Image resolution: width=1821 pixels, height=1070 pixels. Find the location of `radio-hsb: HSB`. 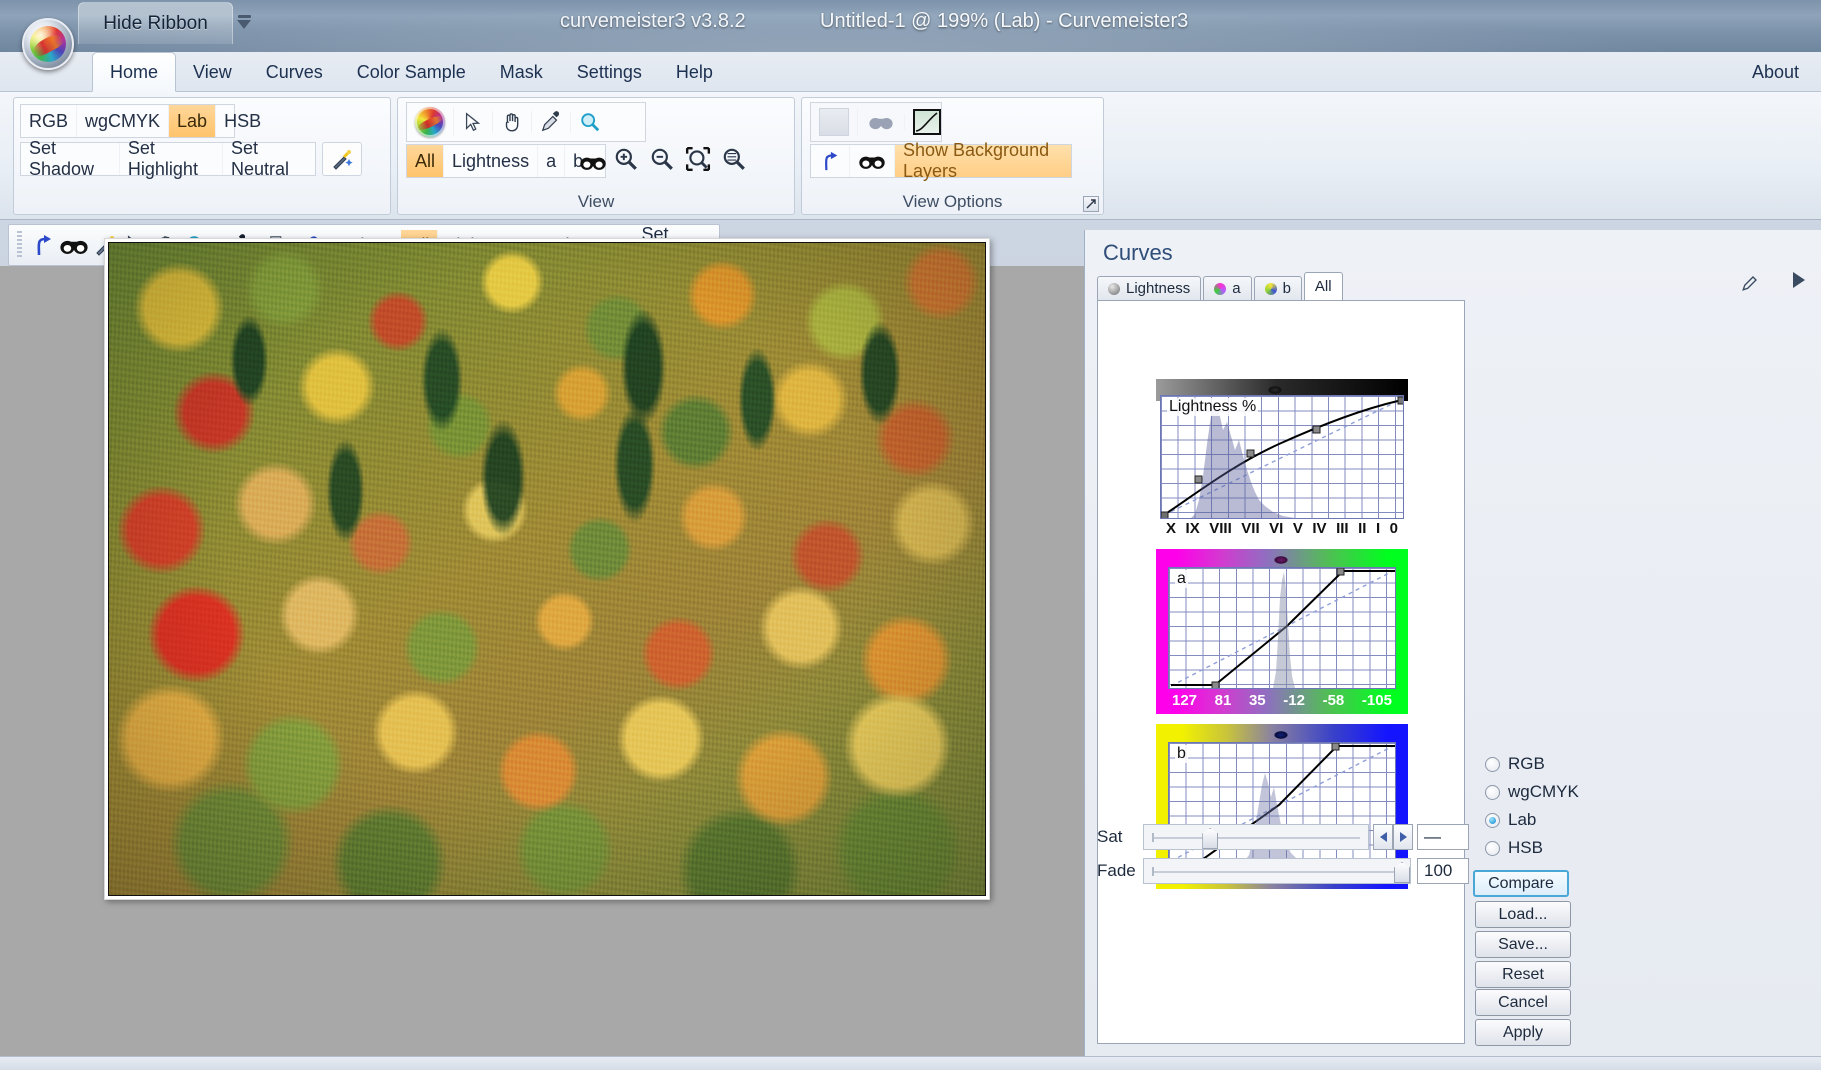

radio-hsb: HSB is located at coordinates (1540, 848).